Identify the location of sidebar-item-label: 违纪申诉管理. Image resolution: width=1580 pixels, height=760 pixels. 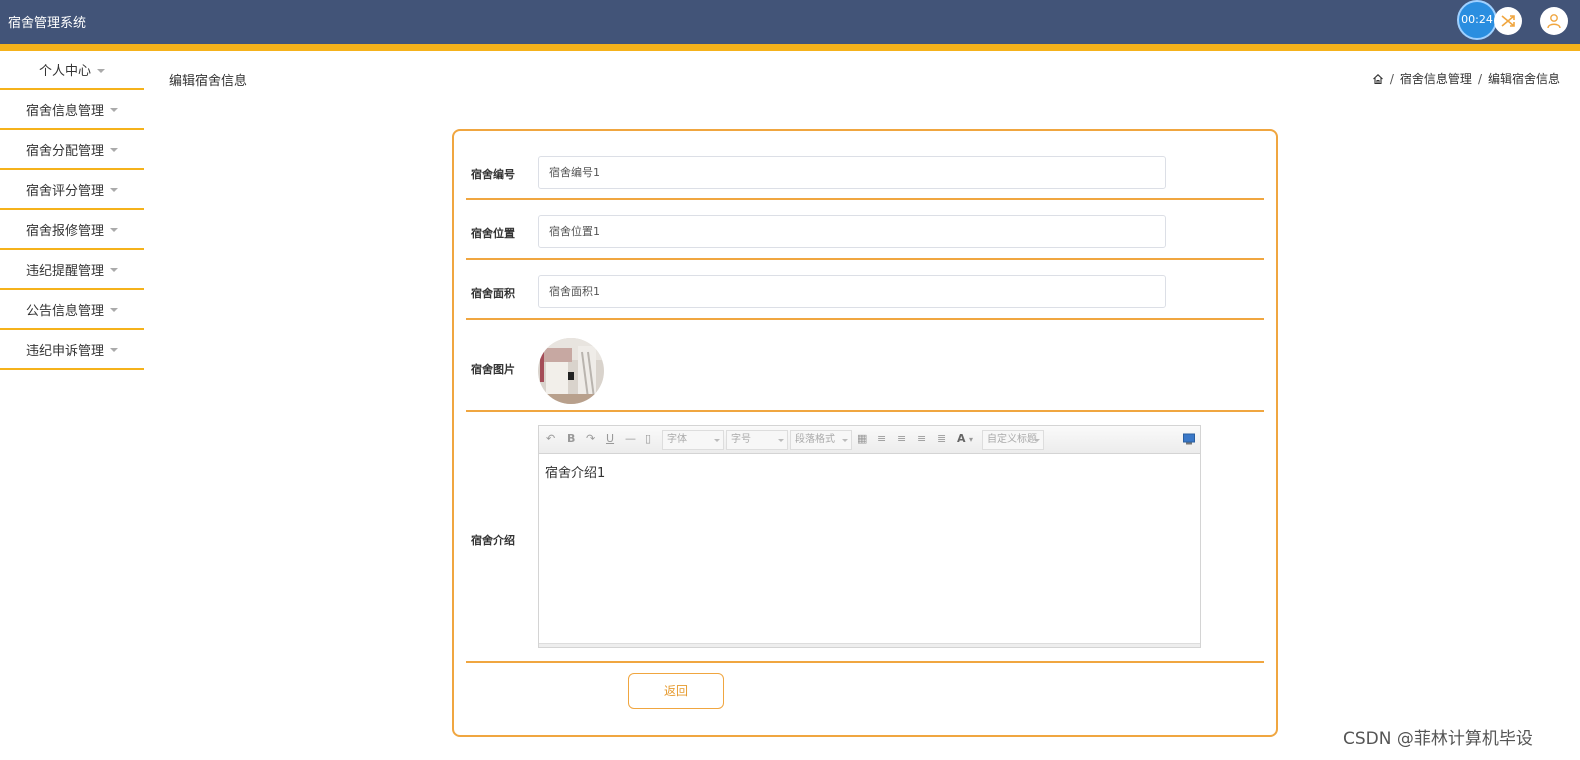
(64, 351).